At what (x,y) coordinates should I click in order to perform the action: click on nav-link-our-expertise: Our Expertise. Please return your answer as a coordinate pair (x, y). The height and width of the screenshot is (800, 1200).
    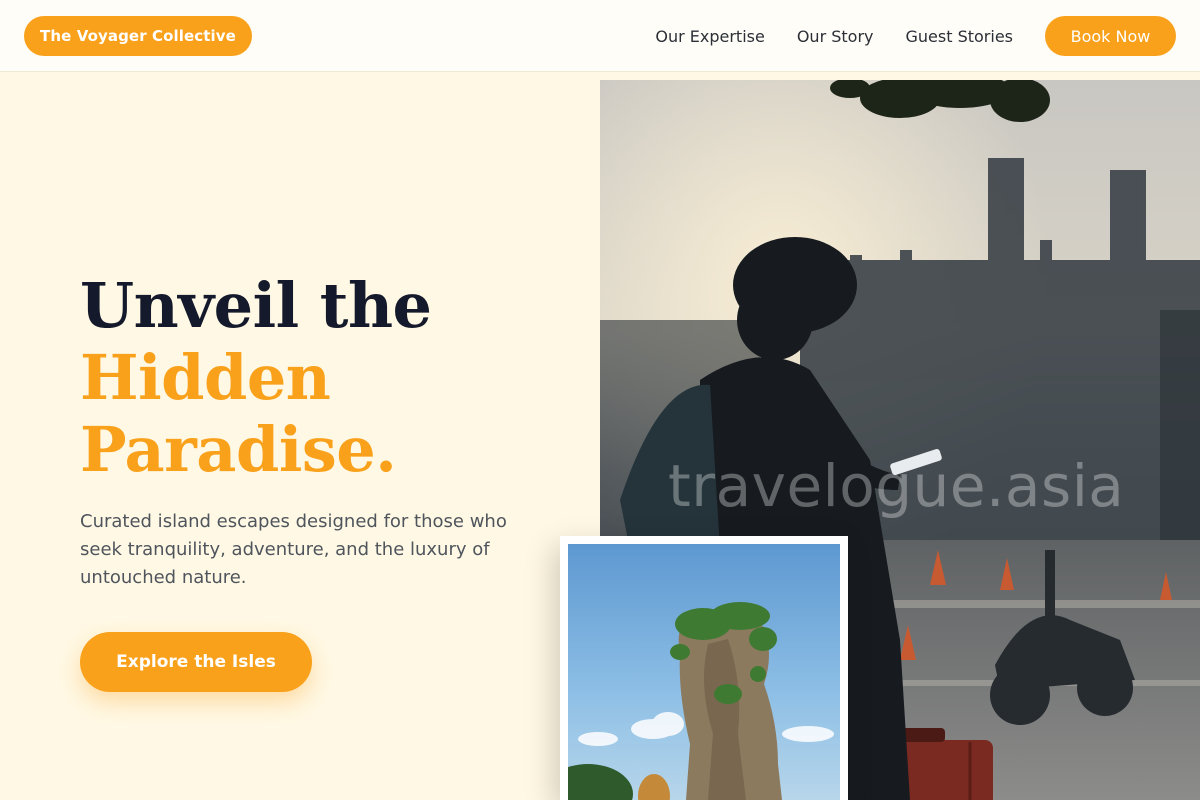
    Looking at the image, I should click on (709, 36).